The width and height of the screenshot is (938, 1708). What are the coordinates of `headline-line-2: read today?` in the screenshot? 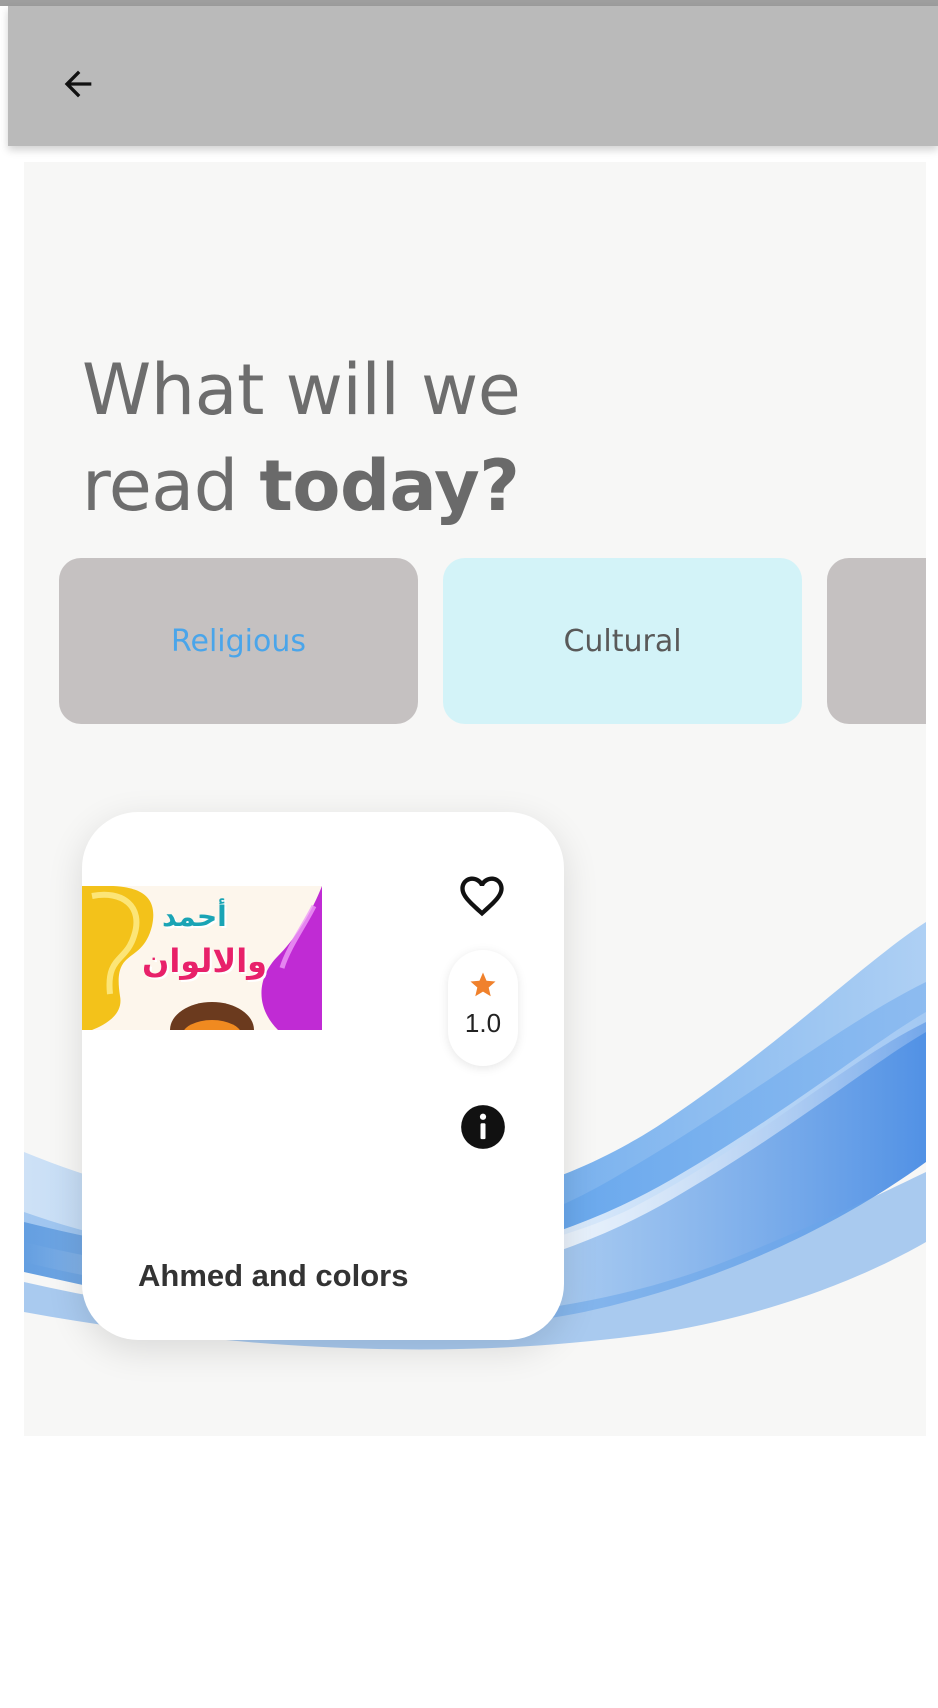 It's located at (301, 486).